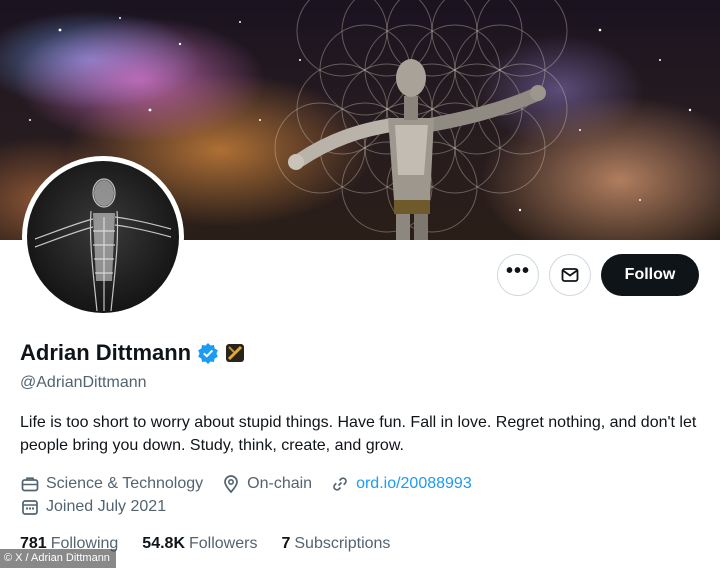 This screenshot has height=568, width=720. I want to click on category-label: Science & Technology, so click(125, 483).